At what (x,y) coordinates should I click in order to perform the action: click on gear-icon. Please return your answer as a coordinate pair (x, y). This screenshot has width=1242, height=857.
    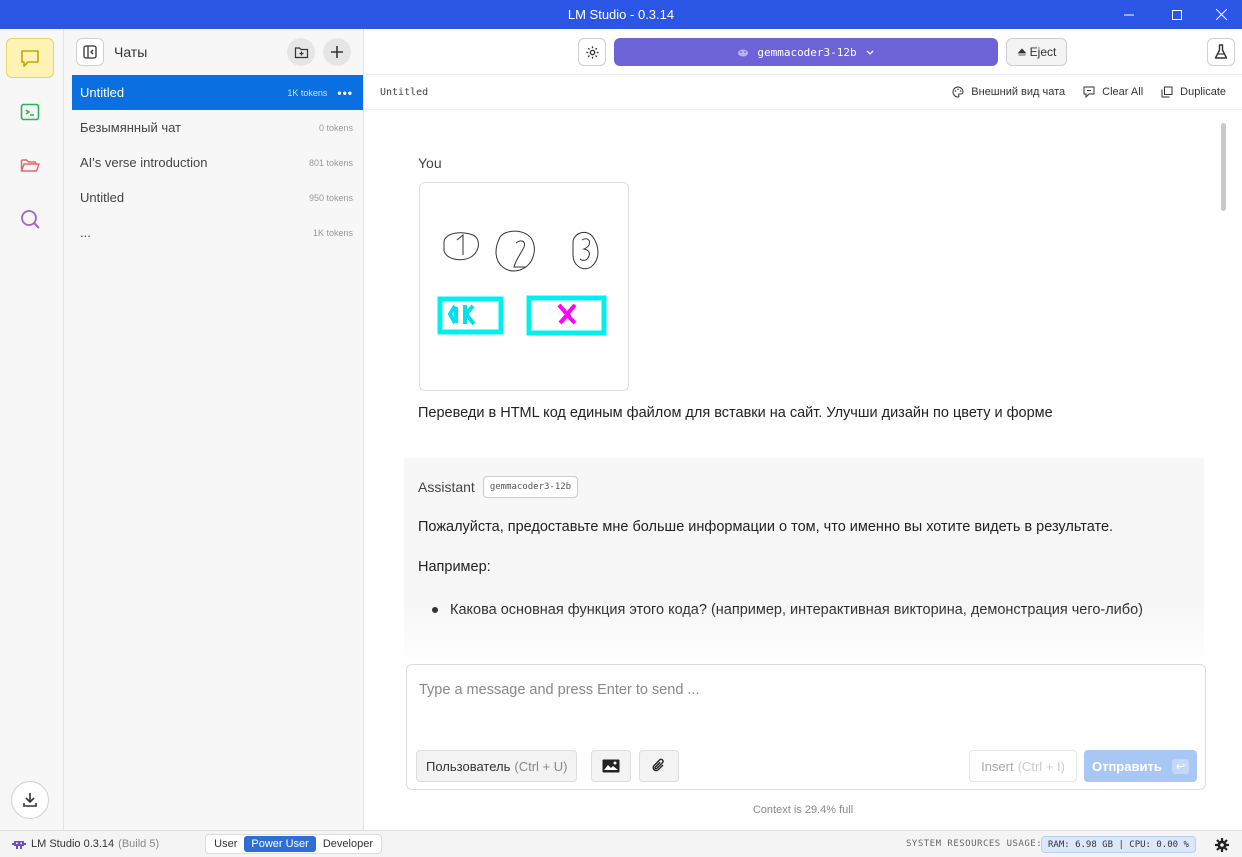
    Looking at the image, I should click on (1222, 845).